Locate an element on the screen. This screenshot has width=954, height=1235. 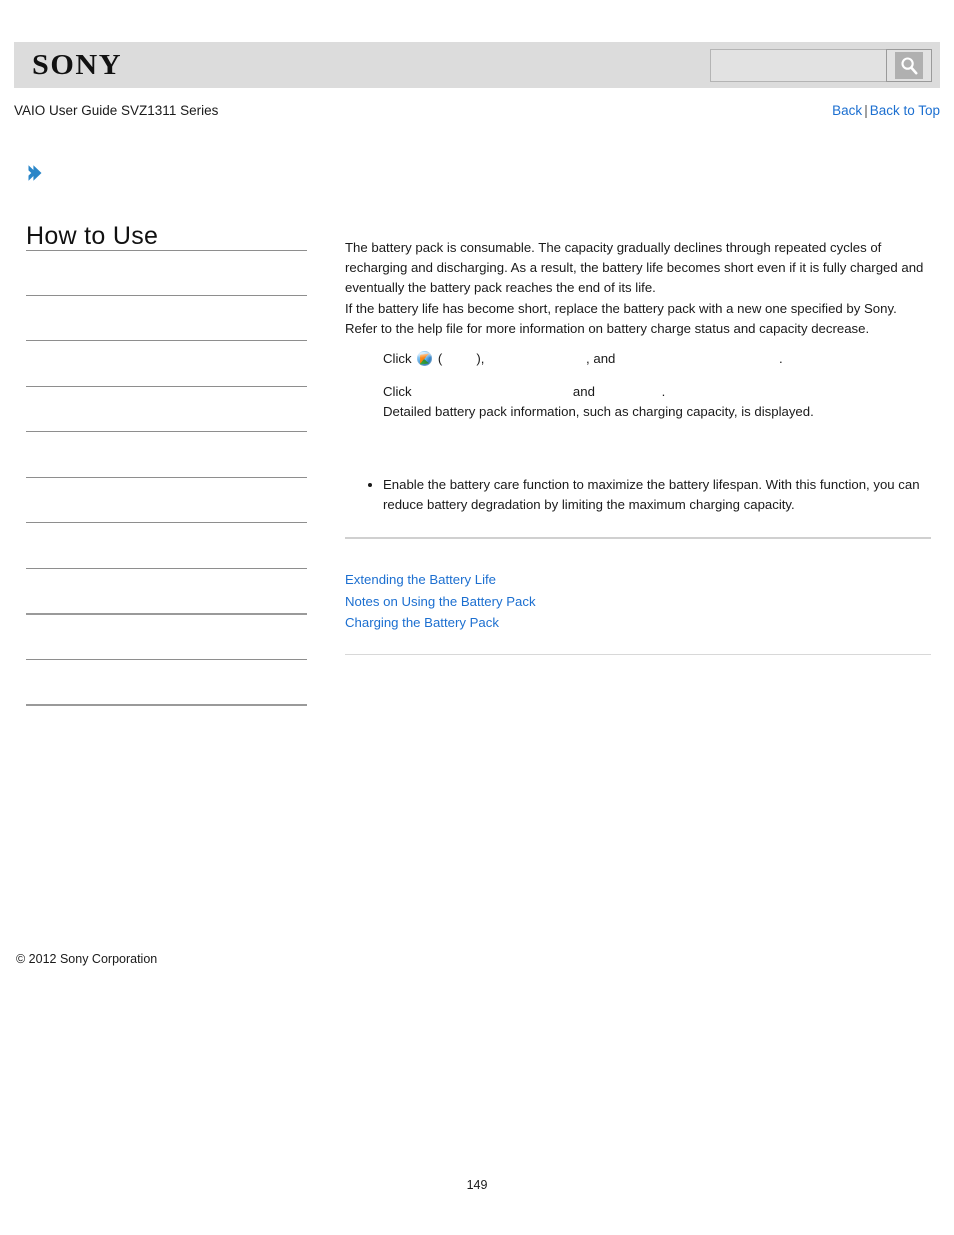
step-segment: ( is located at coordinates (438, 359).